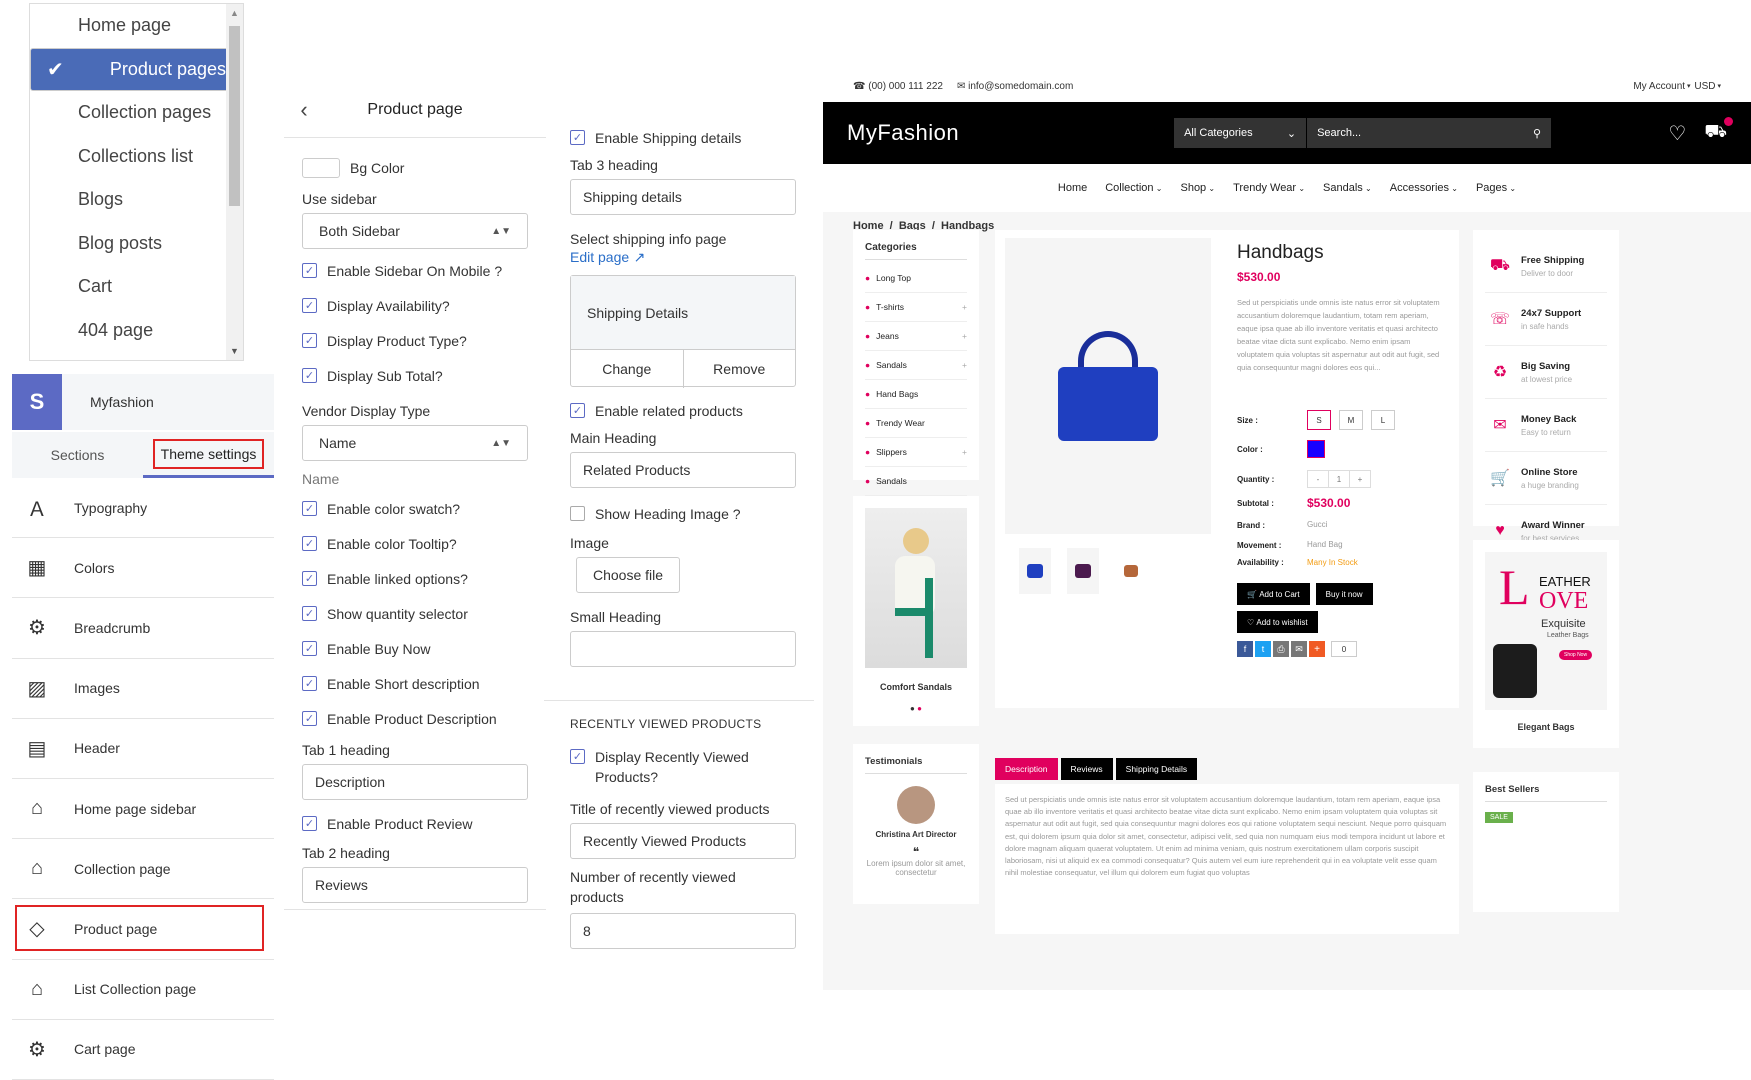  What do you see at coordinates (903, 133) in the screenshot?
I see `brand-logo: MyFashion` at bounding box center [903, 133].